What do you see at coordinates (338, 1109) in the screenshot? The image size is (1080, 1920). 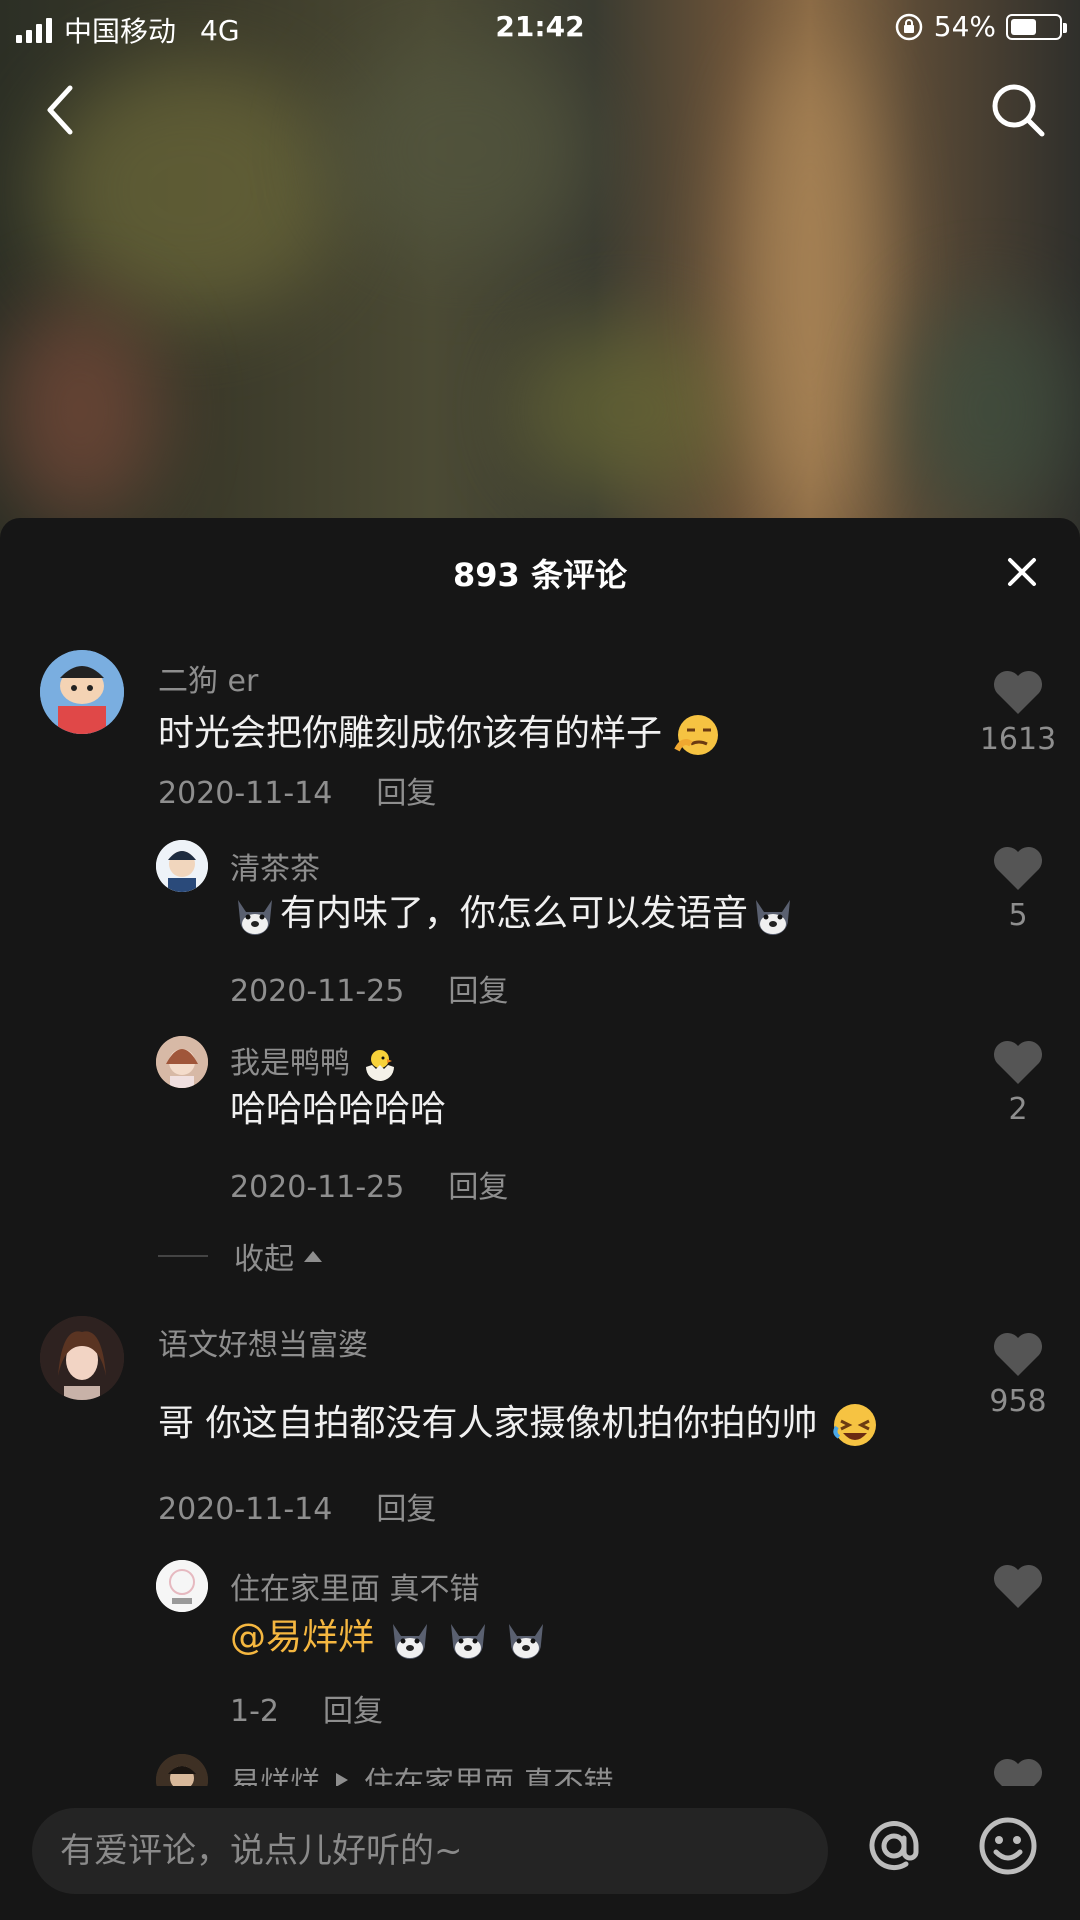 I see `comment-text: 哈哈哈哈哈哈` at bounding box center [338, 1109].